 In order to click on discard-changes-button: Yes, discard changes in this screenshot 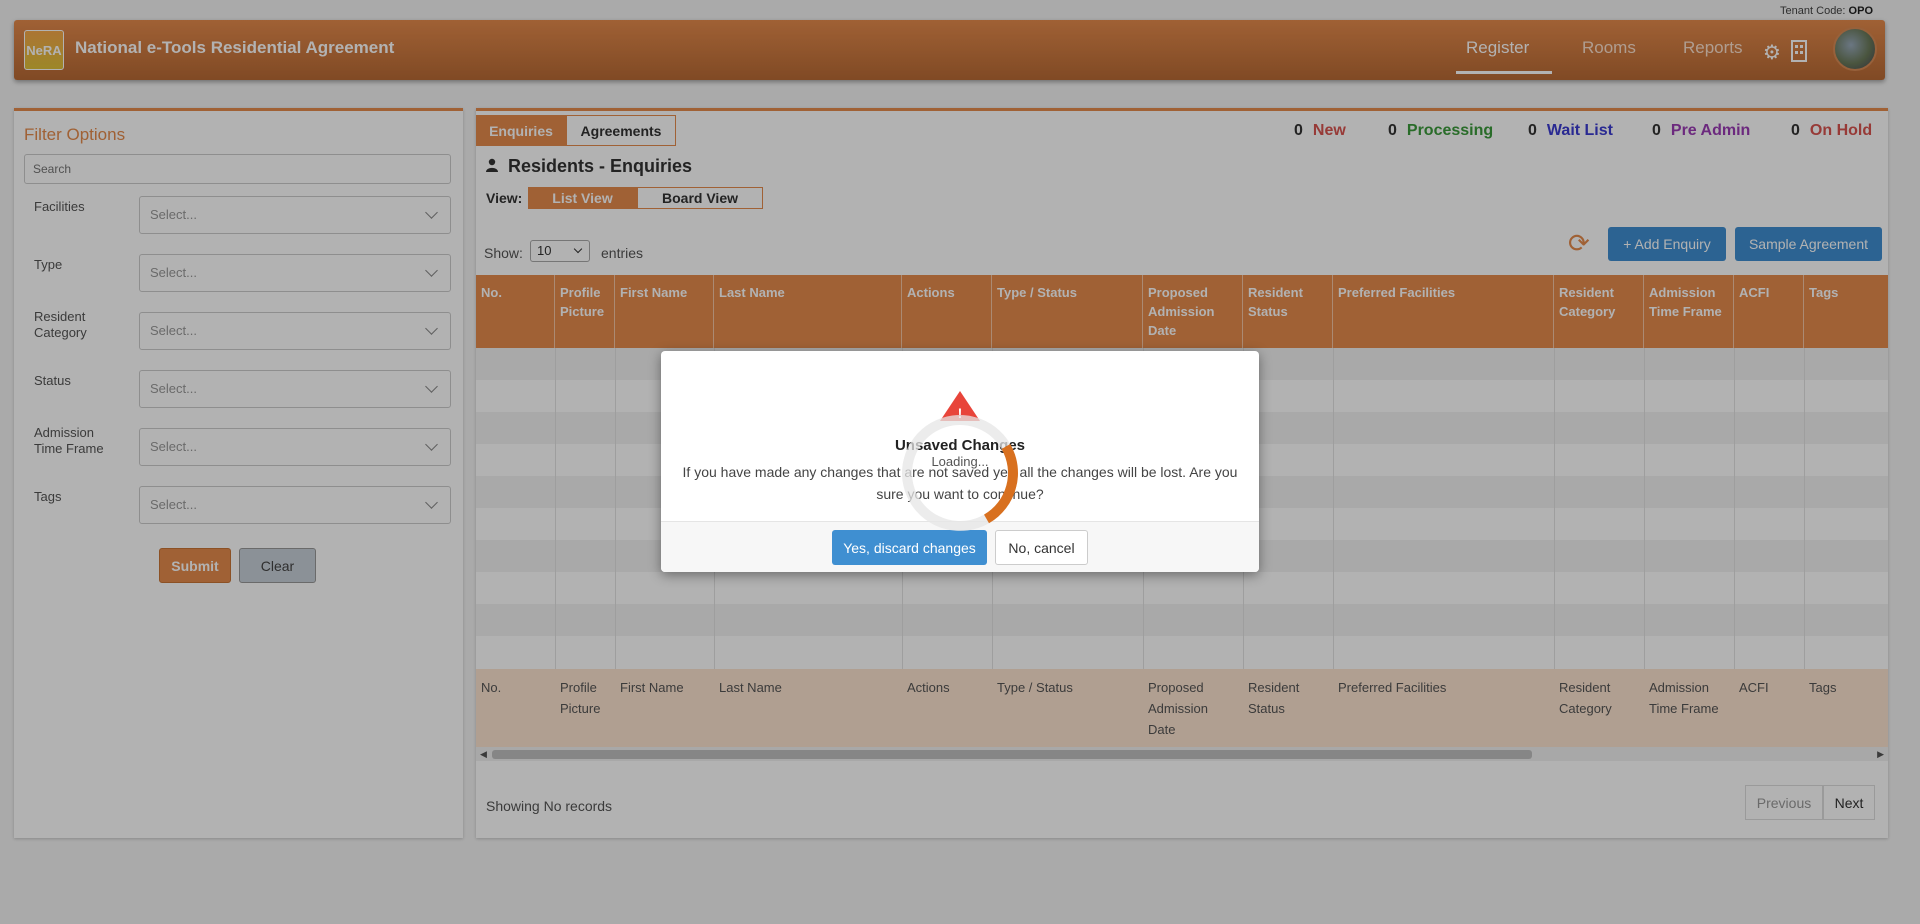, I will do `click(909, 547)`.